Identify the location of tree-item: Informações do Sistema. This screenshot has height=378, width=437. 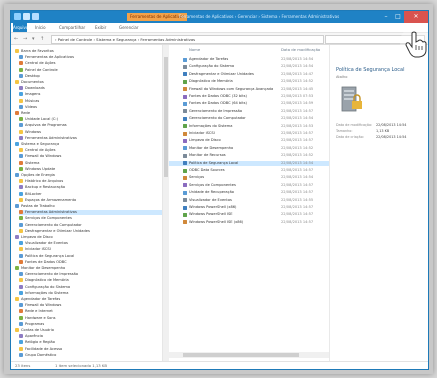
(90, 293).